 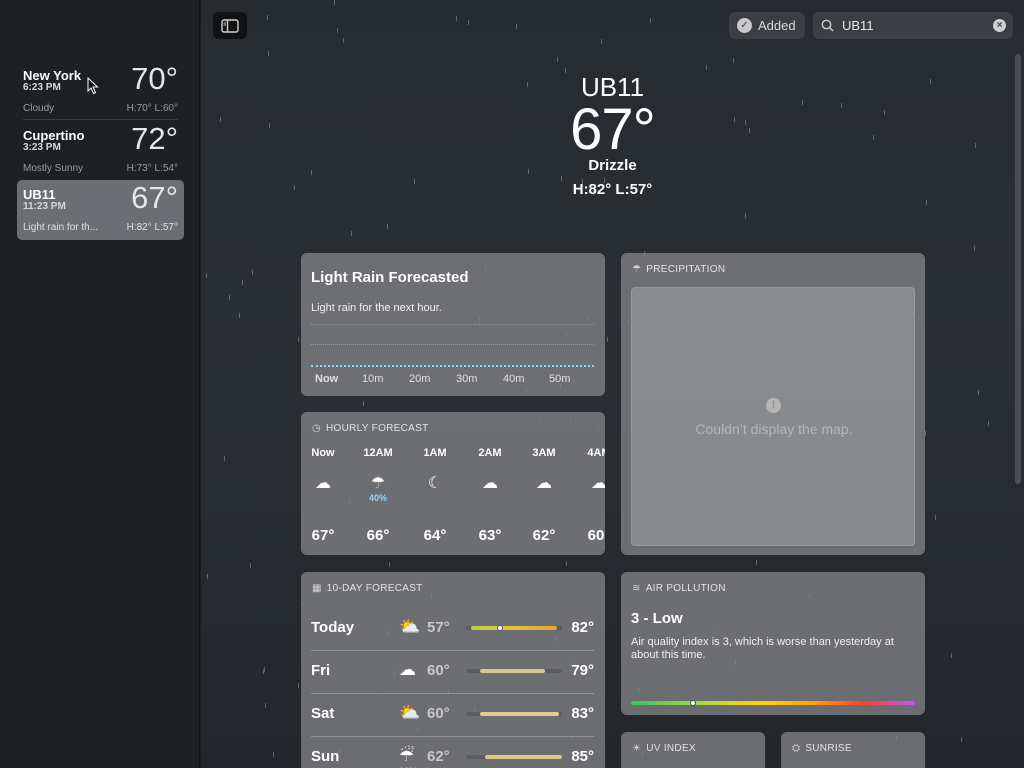 I want to click on precip-chance: 40%, so click(x=377, y=498).